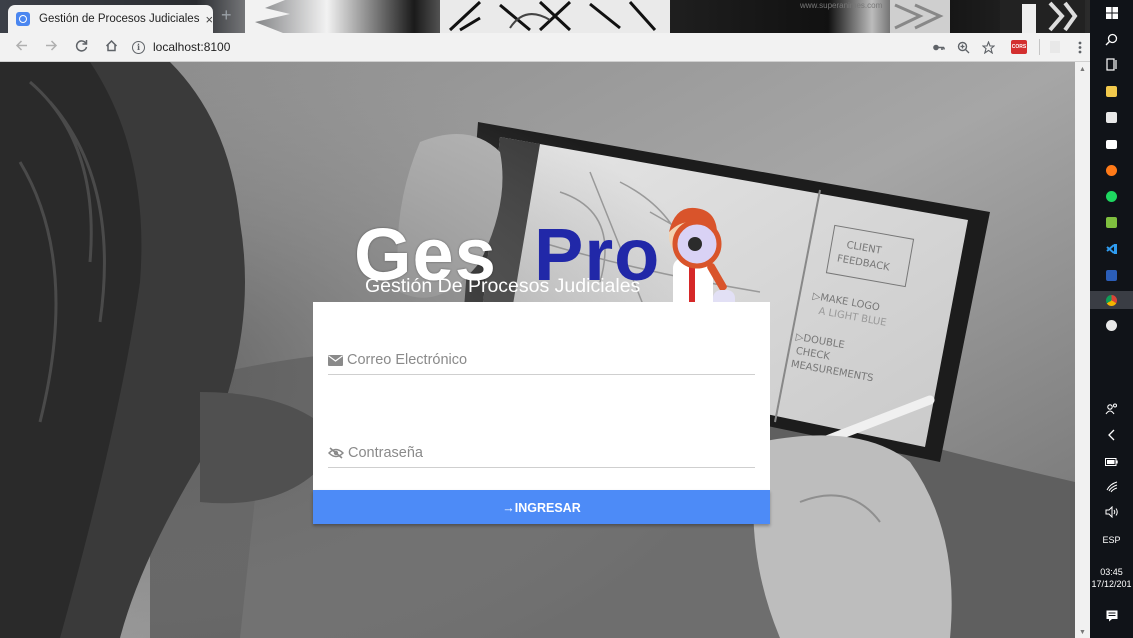  Describe the element at coordinates (1111, 300) in the screenshot. I see `chrome-icon` at that location.